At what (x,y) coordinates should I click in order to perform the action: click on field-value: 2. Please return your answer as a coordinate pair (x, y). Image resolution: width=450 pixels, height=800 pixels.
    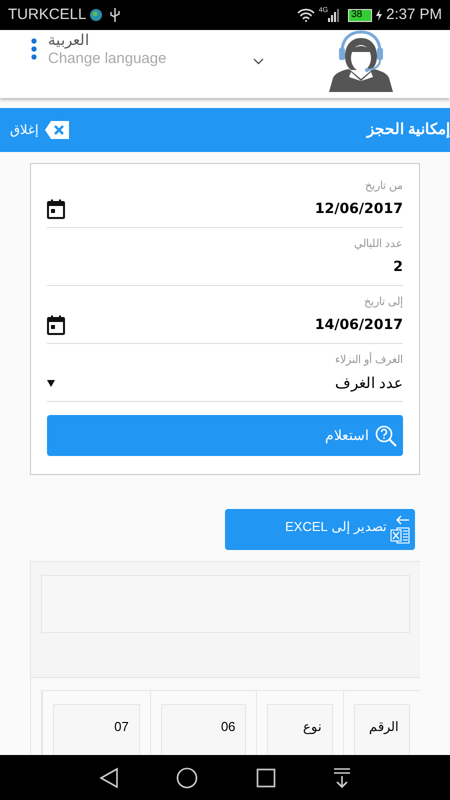
    Looking at the image, I should click on (398, 267).